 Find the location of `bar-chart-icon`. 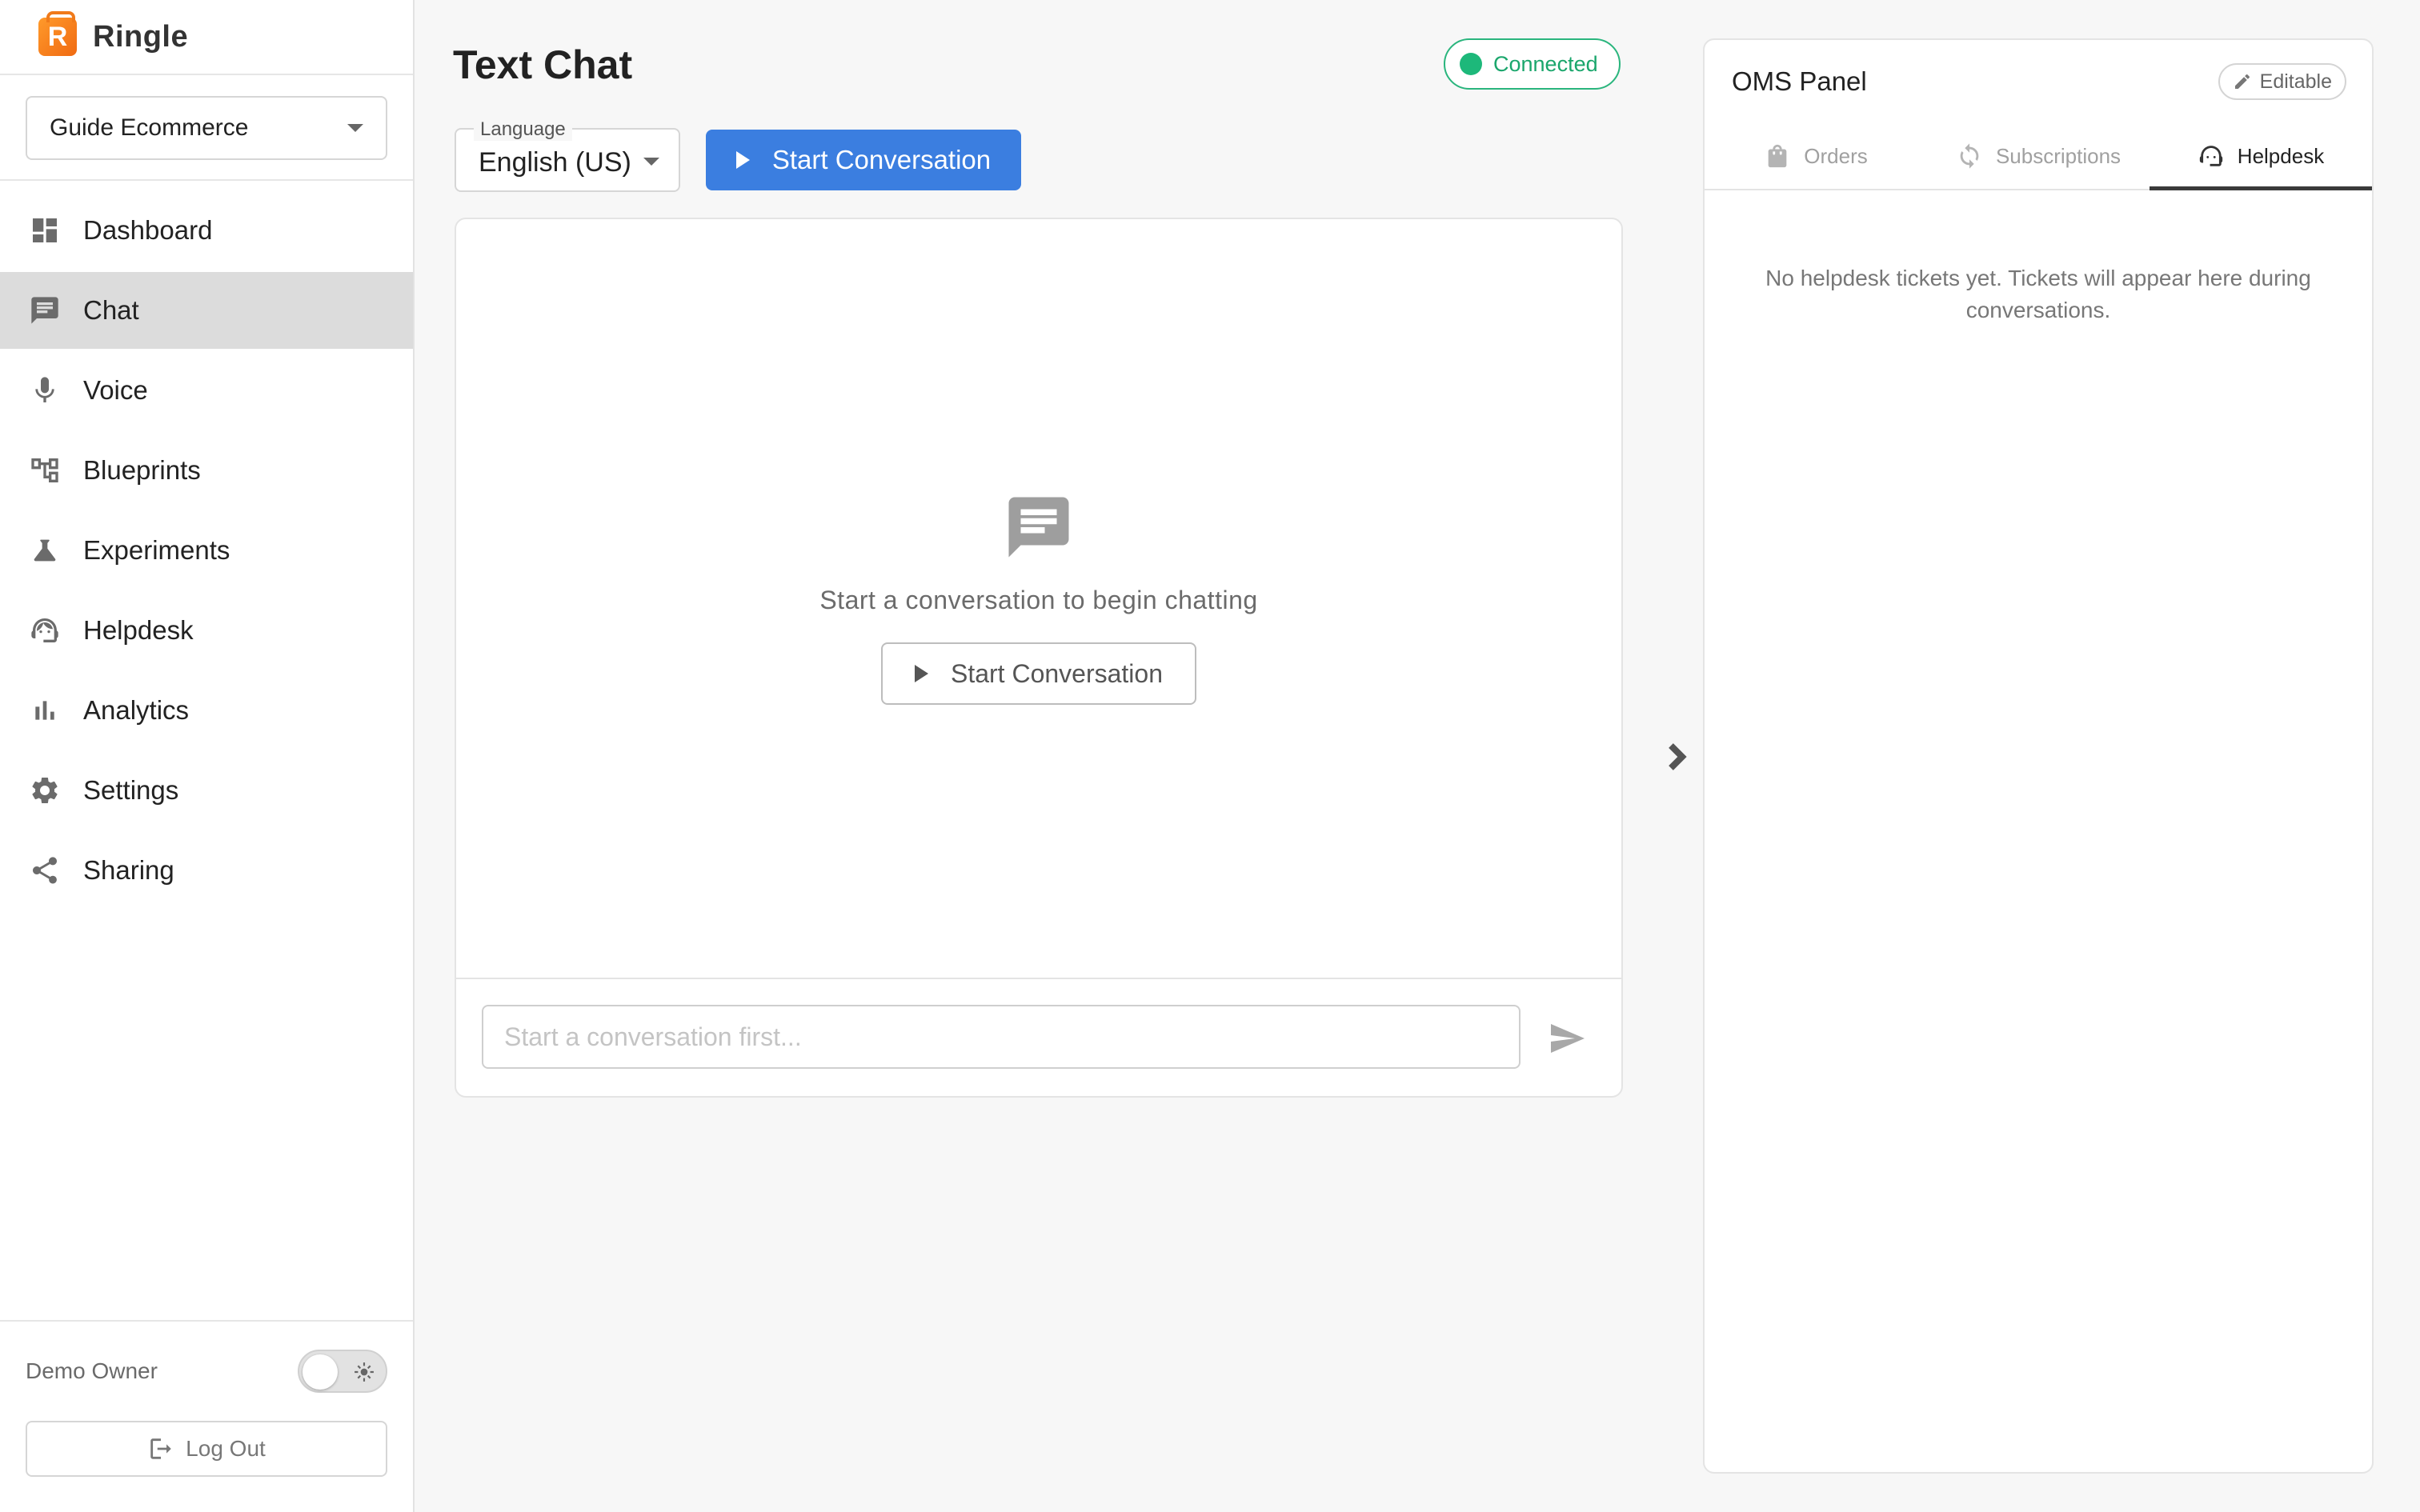

bar-chart-icon is located at coordinates (44, 710).